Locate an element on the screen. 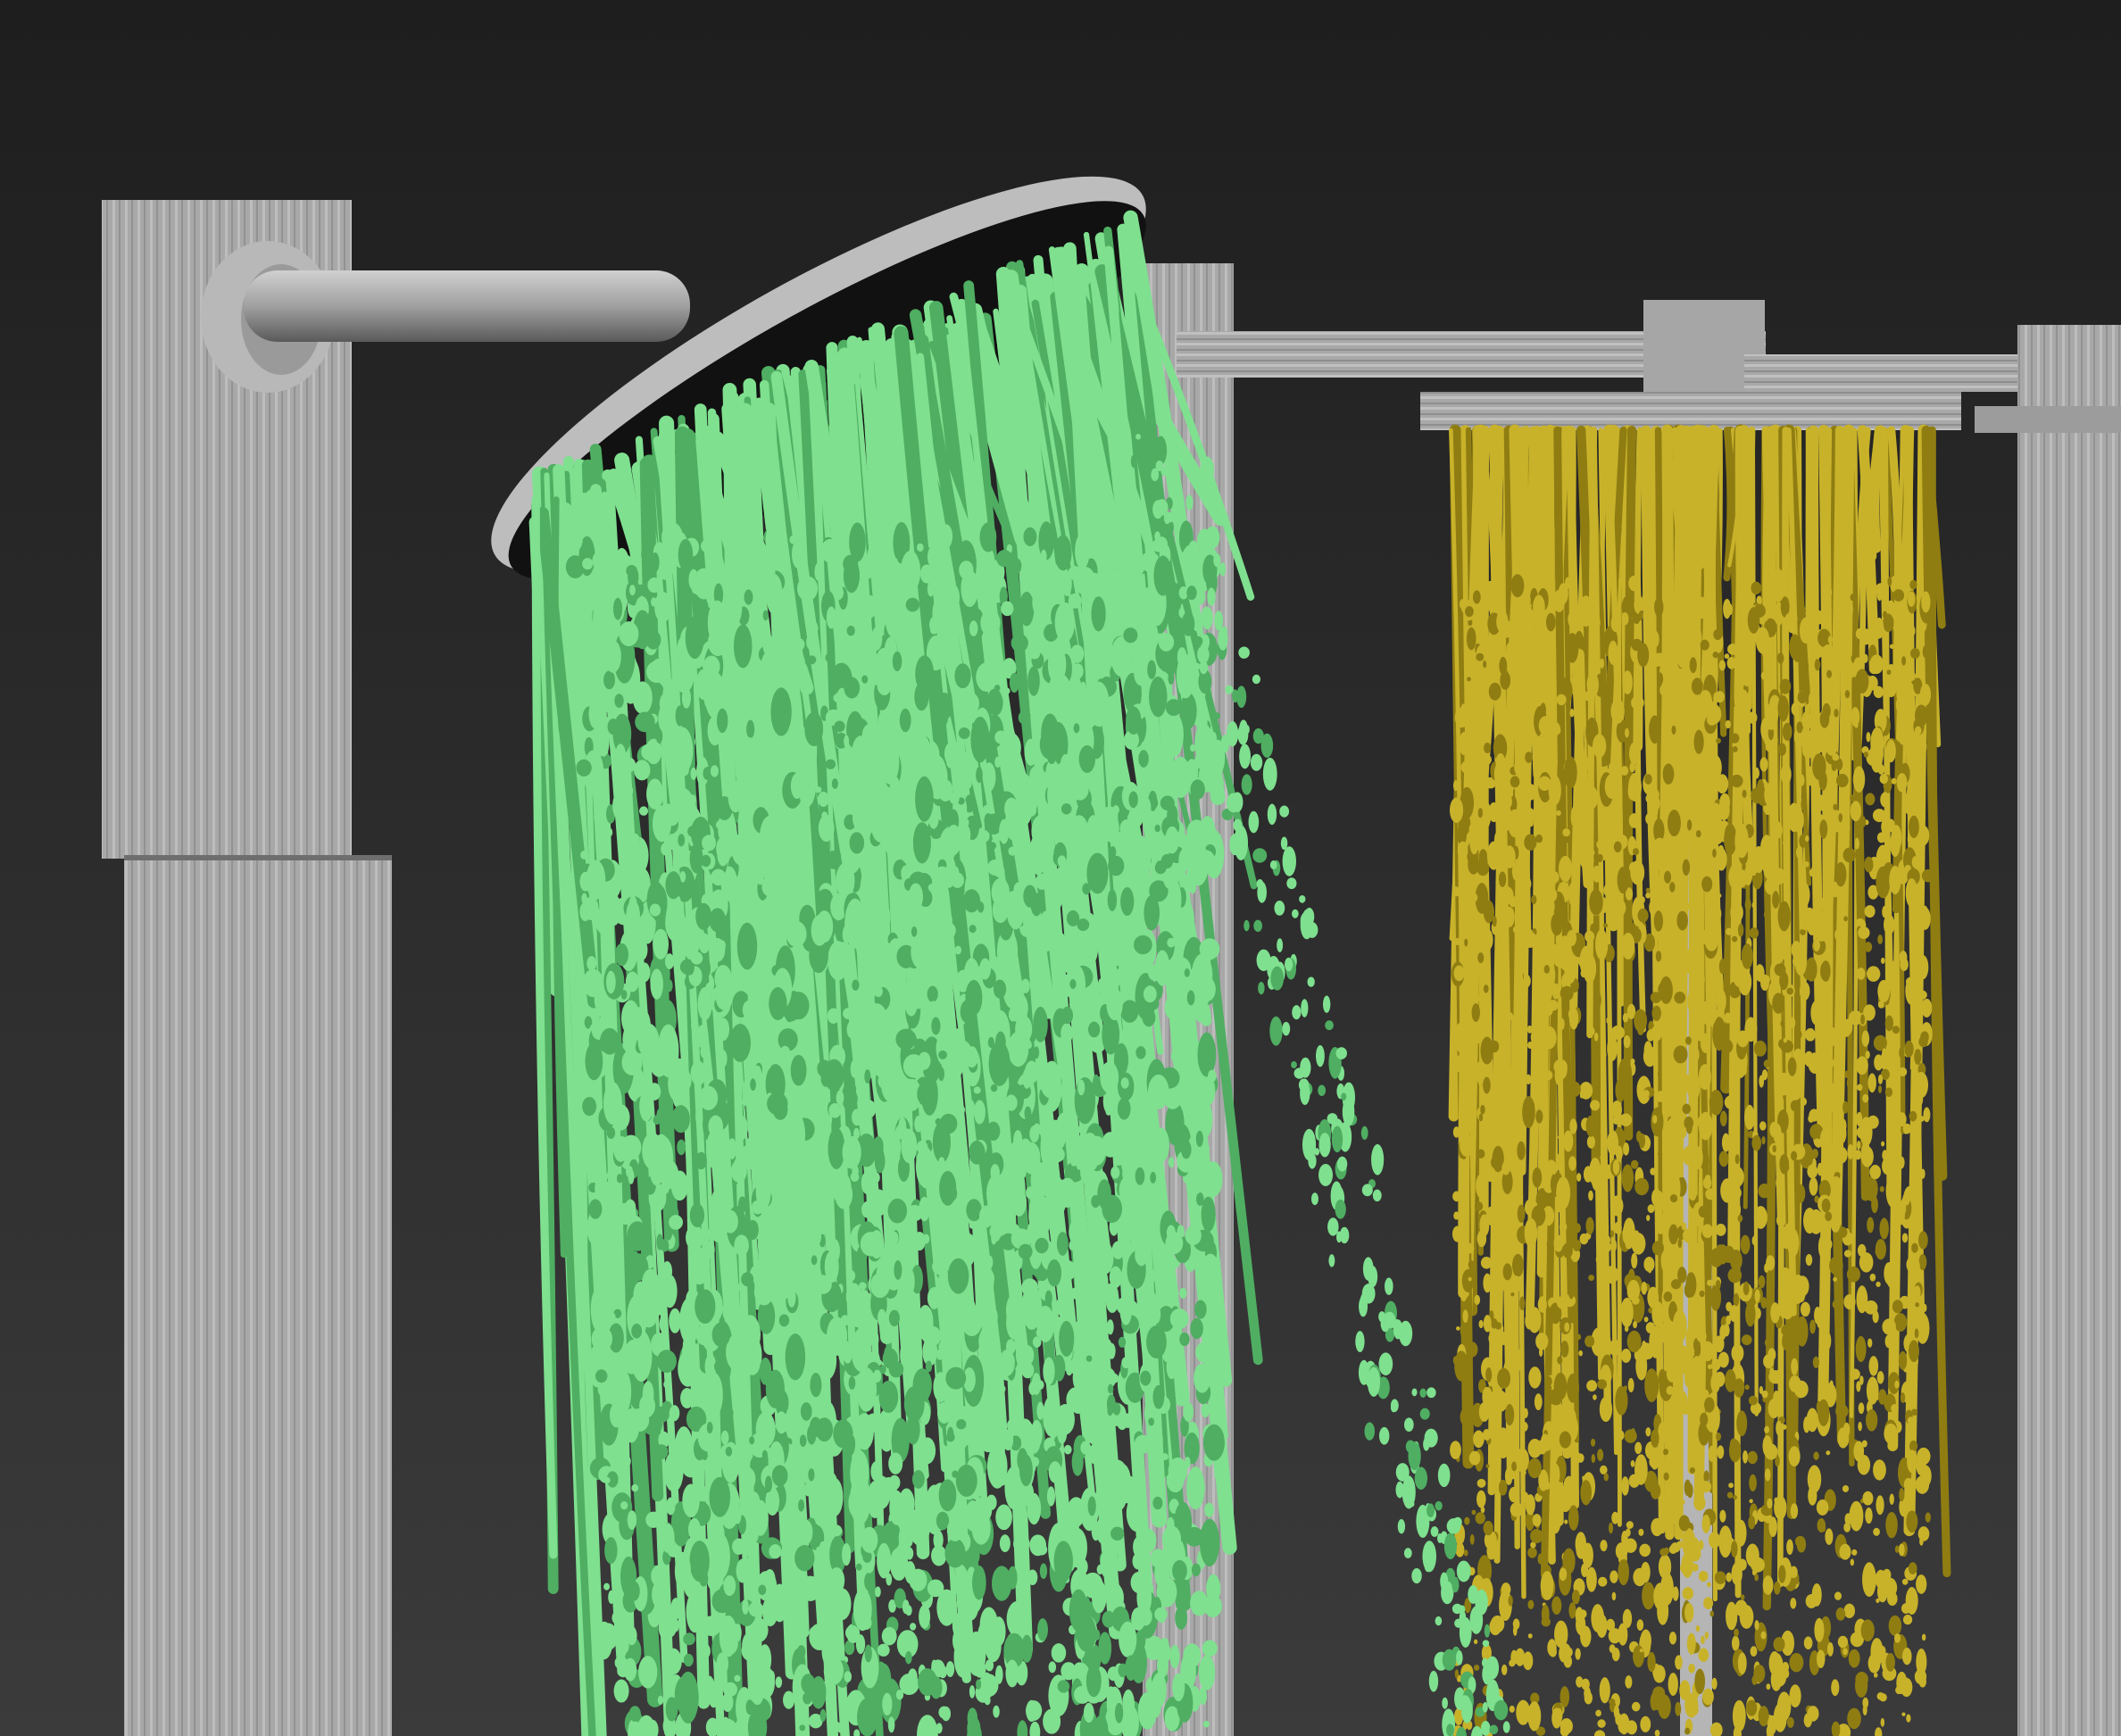  right-post-cap is located at coordinates (2048, 419).